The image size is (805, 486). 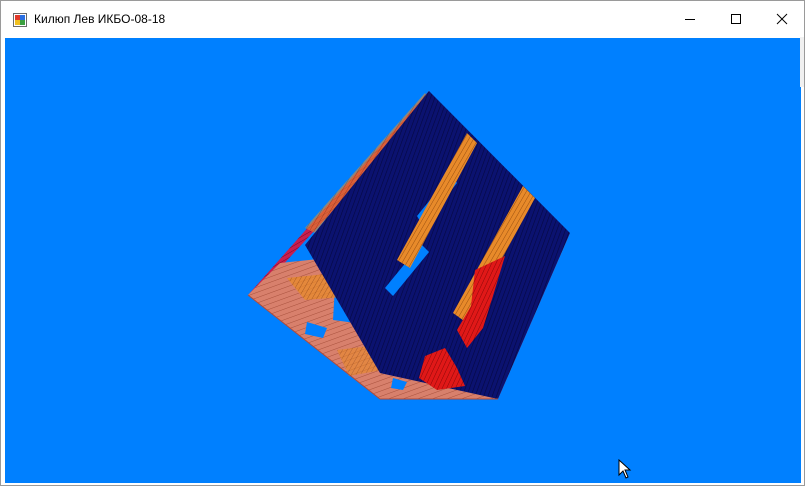 I want to click on minimize-icon, so click(x=690, y=19).